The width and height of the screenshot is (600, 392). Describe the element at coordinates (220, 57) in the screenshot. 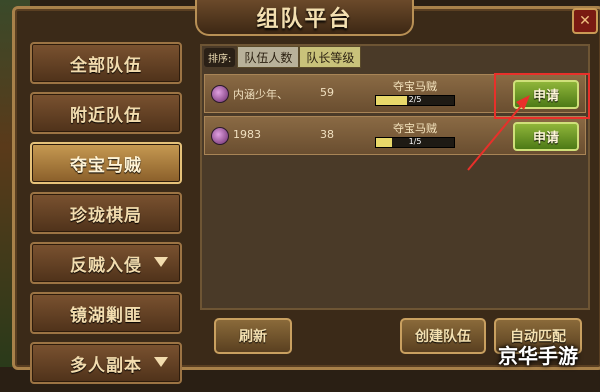

I see `sort-label: 排序:` at that location.